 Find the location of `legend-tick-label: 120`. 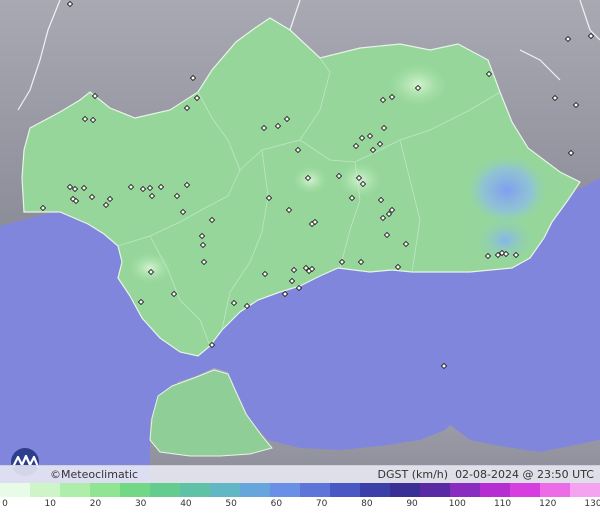

legend-tick-label: 120 is located at coordinates (548, 504).